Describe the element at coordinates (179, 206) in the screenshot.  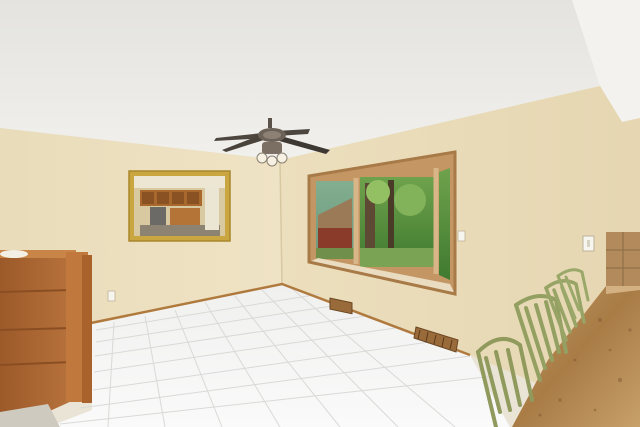
I see `framed-mirror-icon` at that location.